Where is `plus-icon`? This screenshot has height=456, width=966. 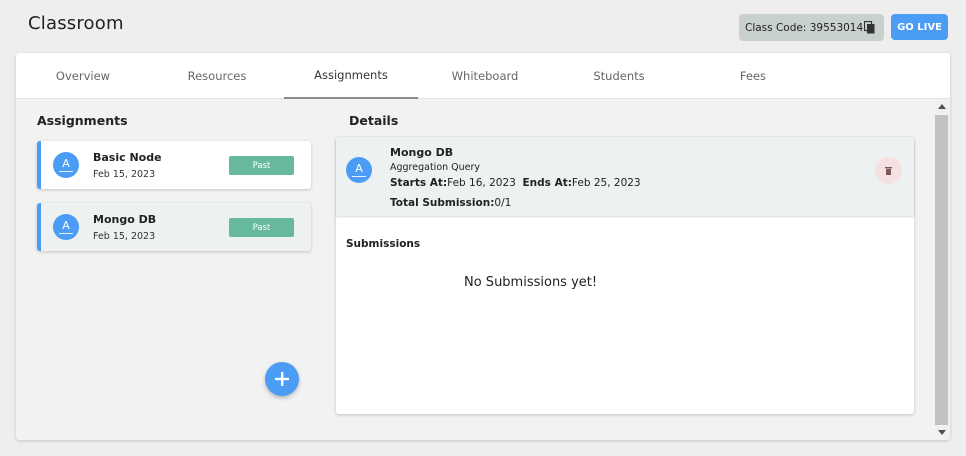 plus-icon is located at coordinates (282, 379).